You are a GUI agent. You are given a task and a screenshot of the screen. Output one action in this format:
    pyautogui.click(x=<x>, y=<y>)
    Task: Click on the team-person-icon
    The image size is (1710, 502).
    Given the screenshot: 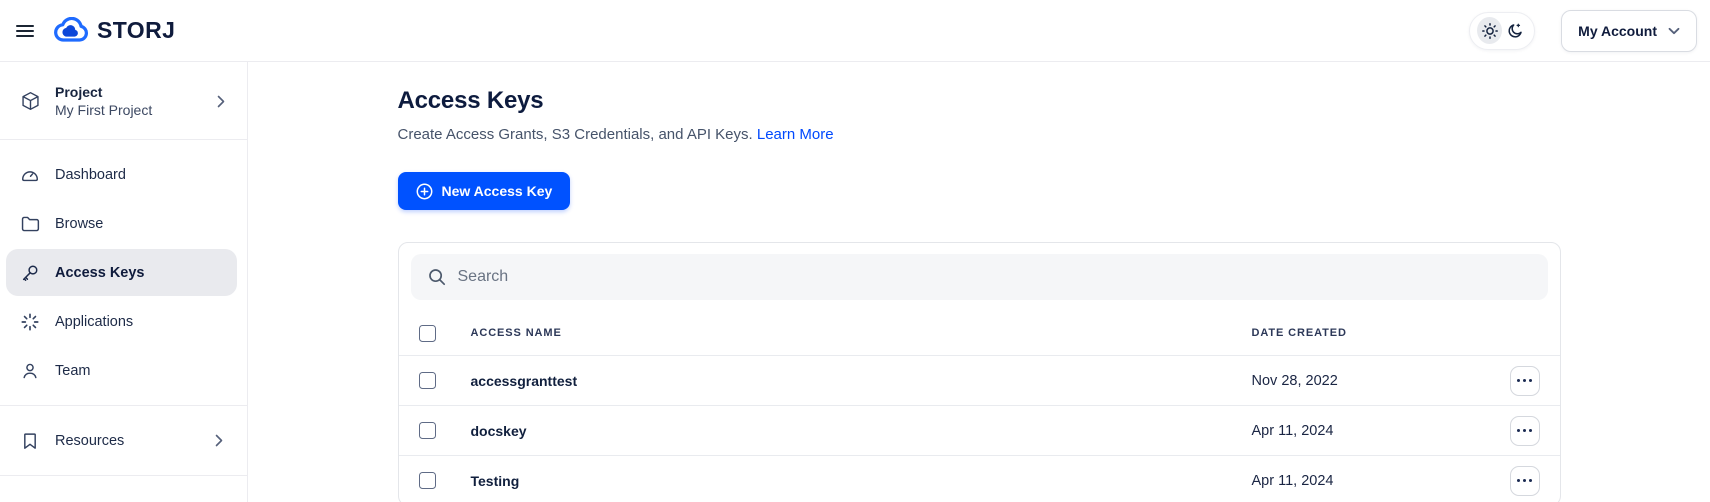 What is the action you would take?
    pyautogui.click(x=30, y=370)
    